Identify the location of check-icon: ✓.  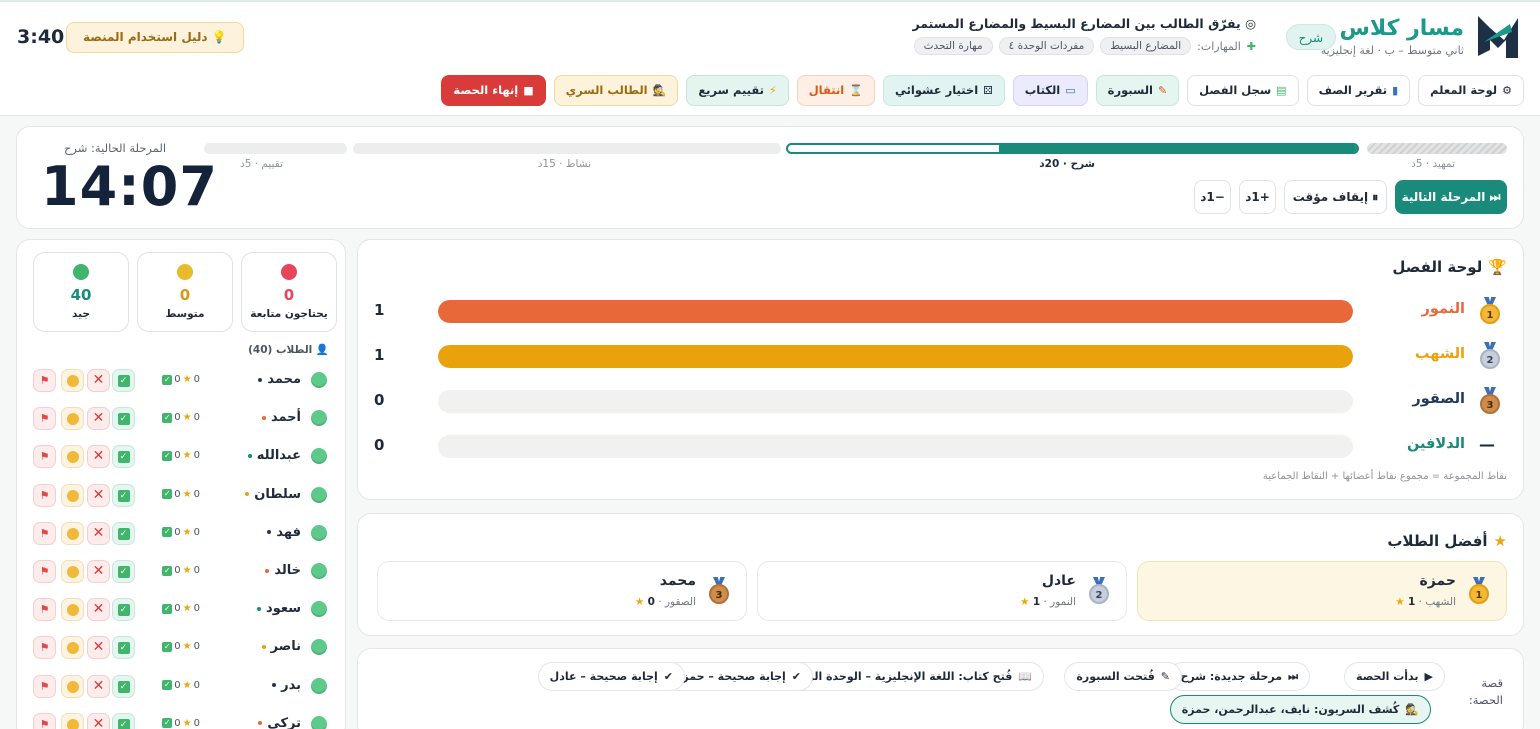
(123, 723).